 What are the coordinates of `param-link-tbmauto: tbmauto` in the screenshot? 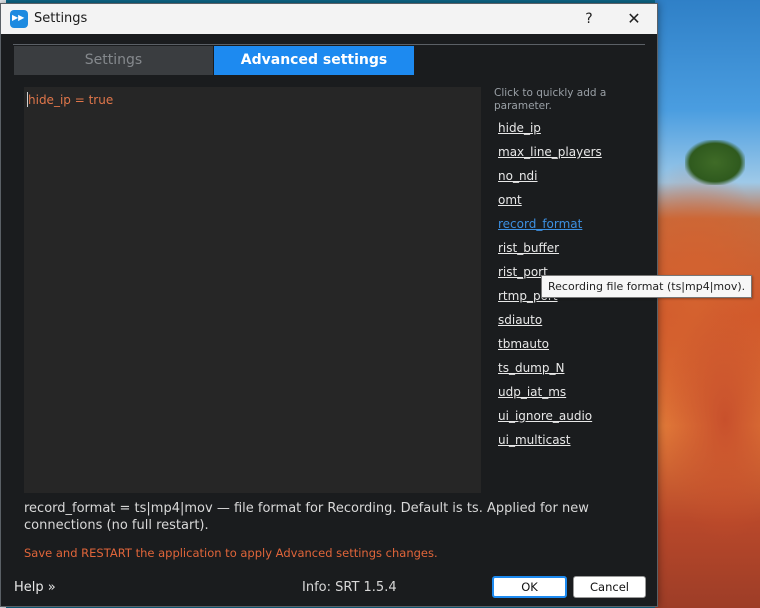 It's located at (573, 348).